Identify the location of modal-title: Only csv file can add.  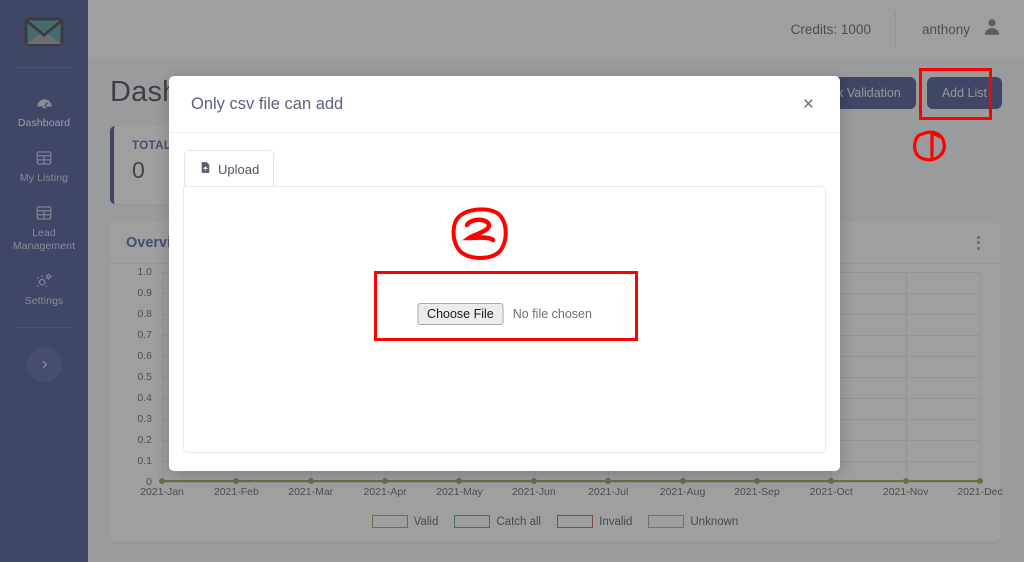
(267, 103).